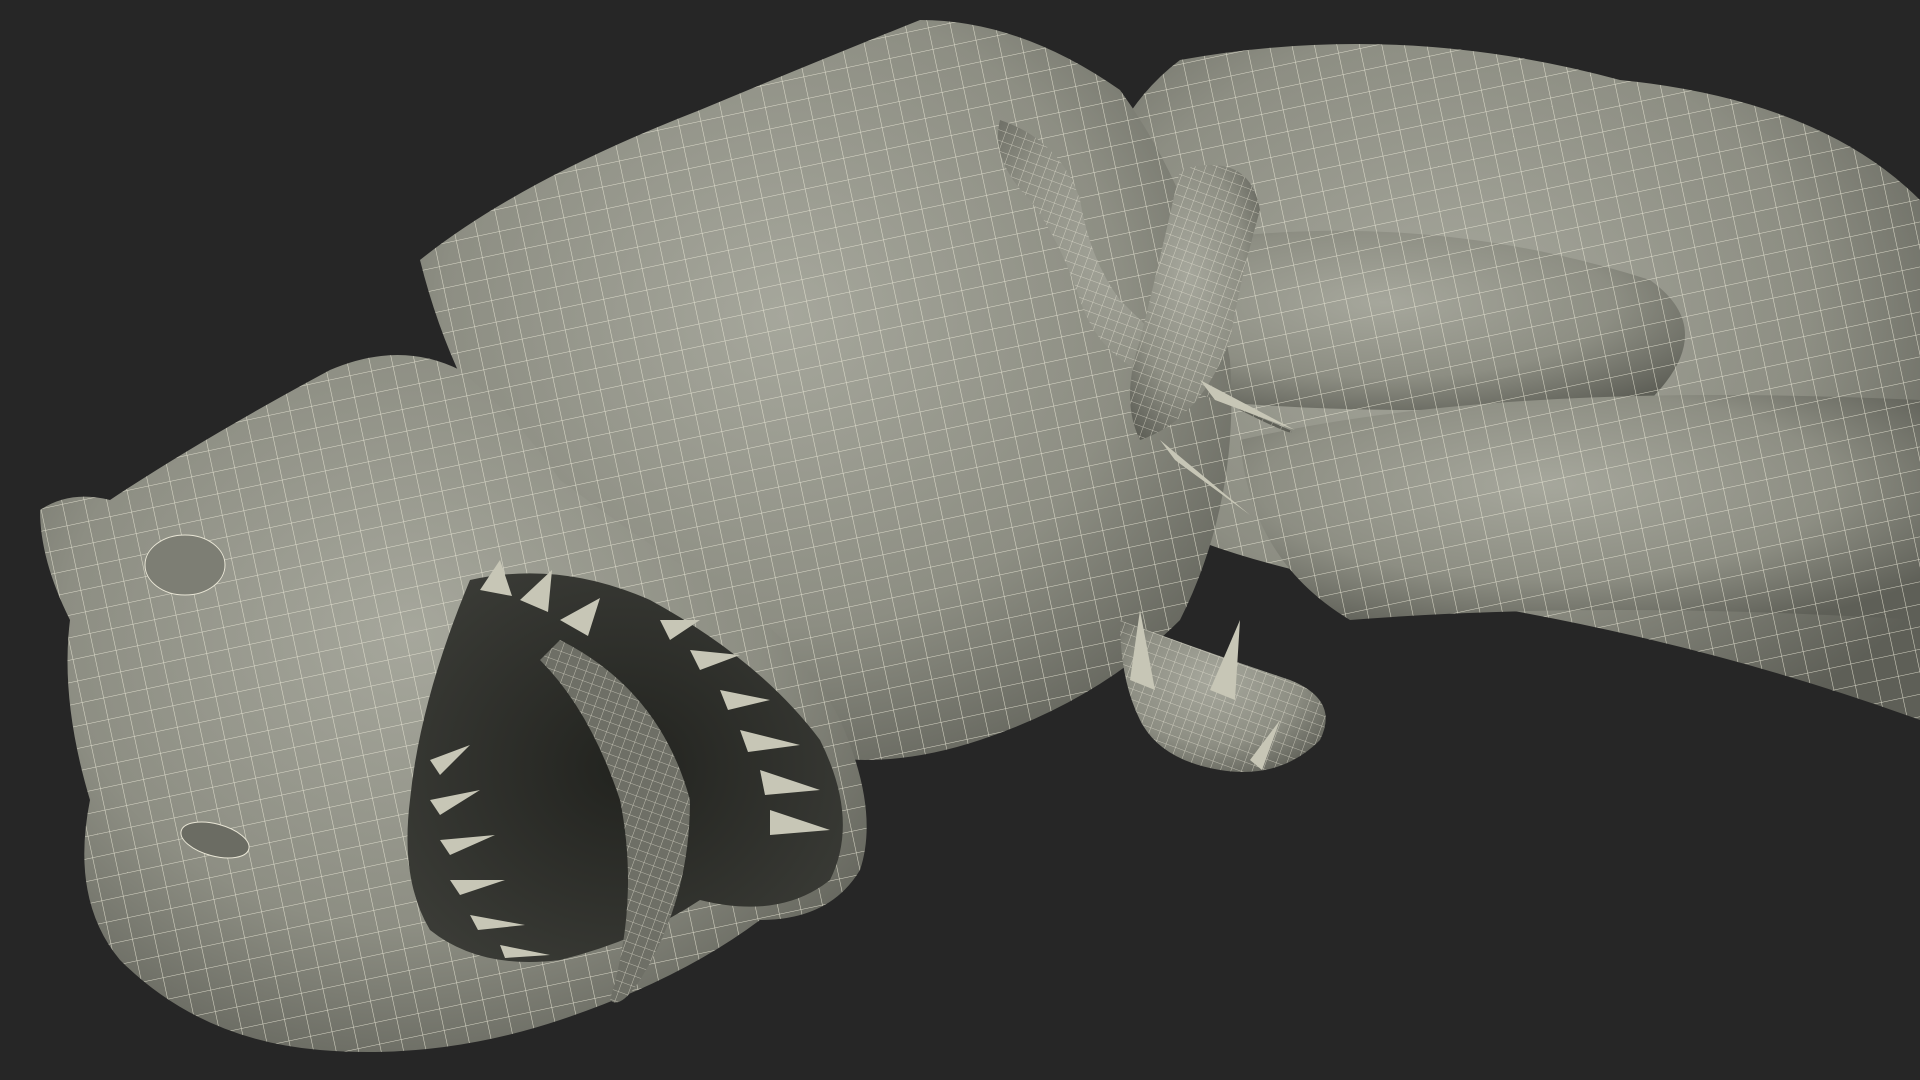 This screenshot has height=1080, width=1920. I want to click on foot-with-claws, so click(1223, 691).